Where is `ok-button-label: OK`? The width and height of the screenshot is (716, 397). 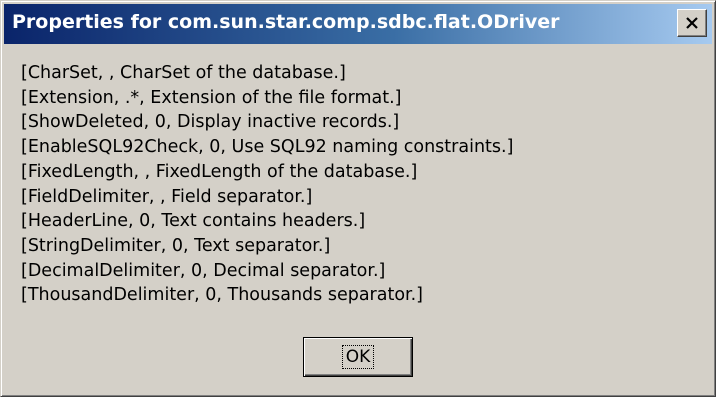 ok-button-label: OK is located at coordinates (358, 357).